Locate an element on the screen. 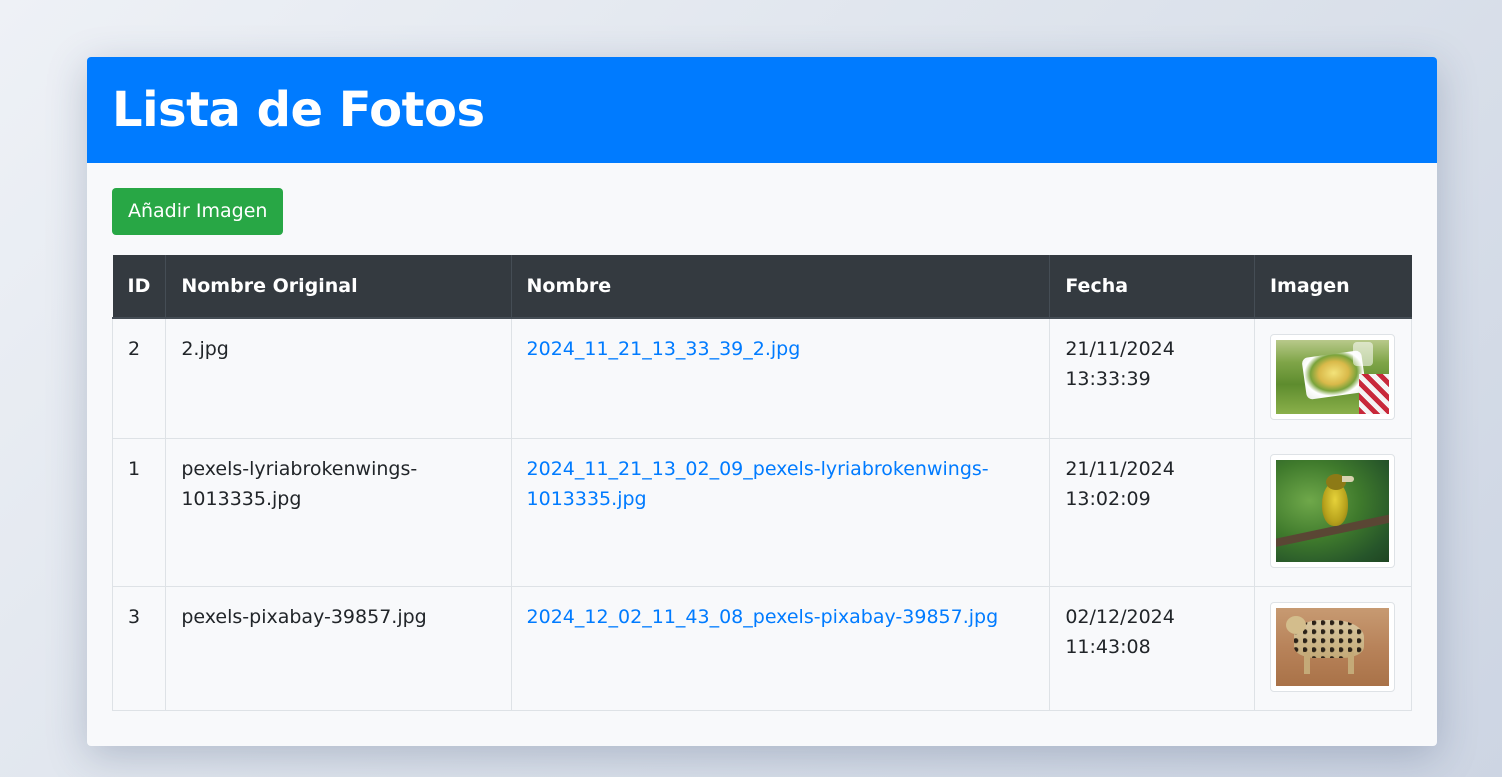  add-image-button: Añadir Imagen is located at coordinates (198, 211).